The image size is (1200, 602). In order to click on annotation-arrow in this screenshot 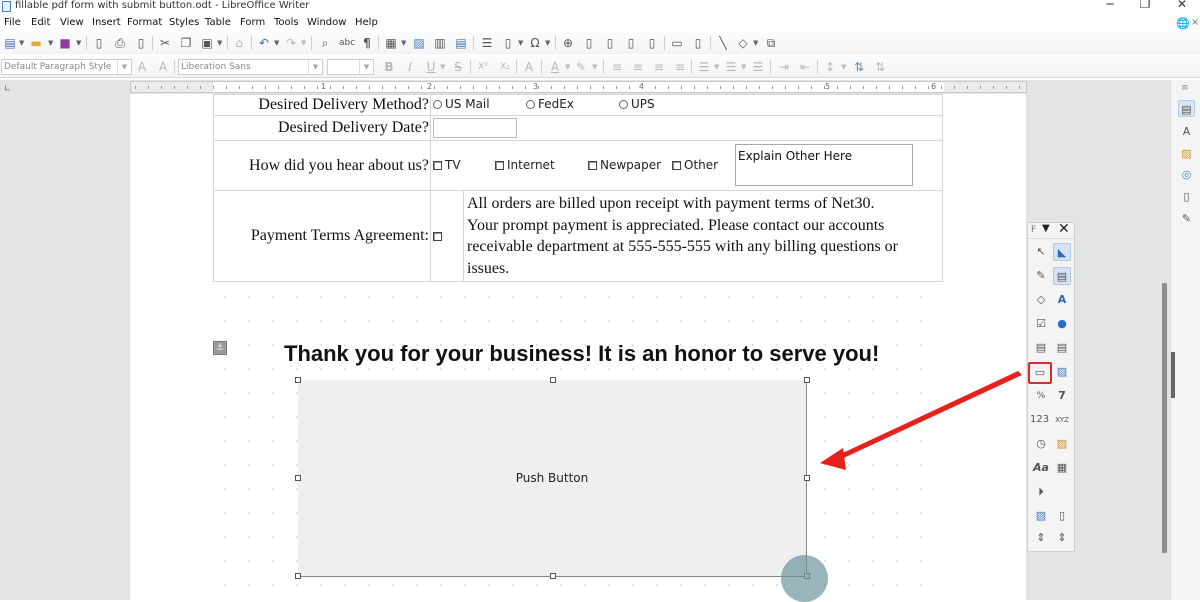, I will do `click(921, 420)`.